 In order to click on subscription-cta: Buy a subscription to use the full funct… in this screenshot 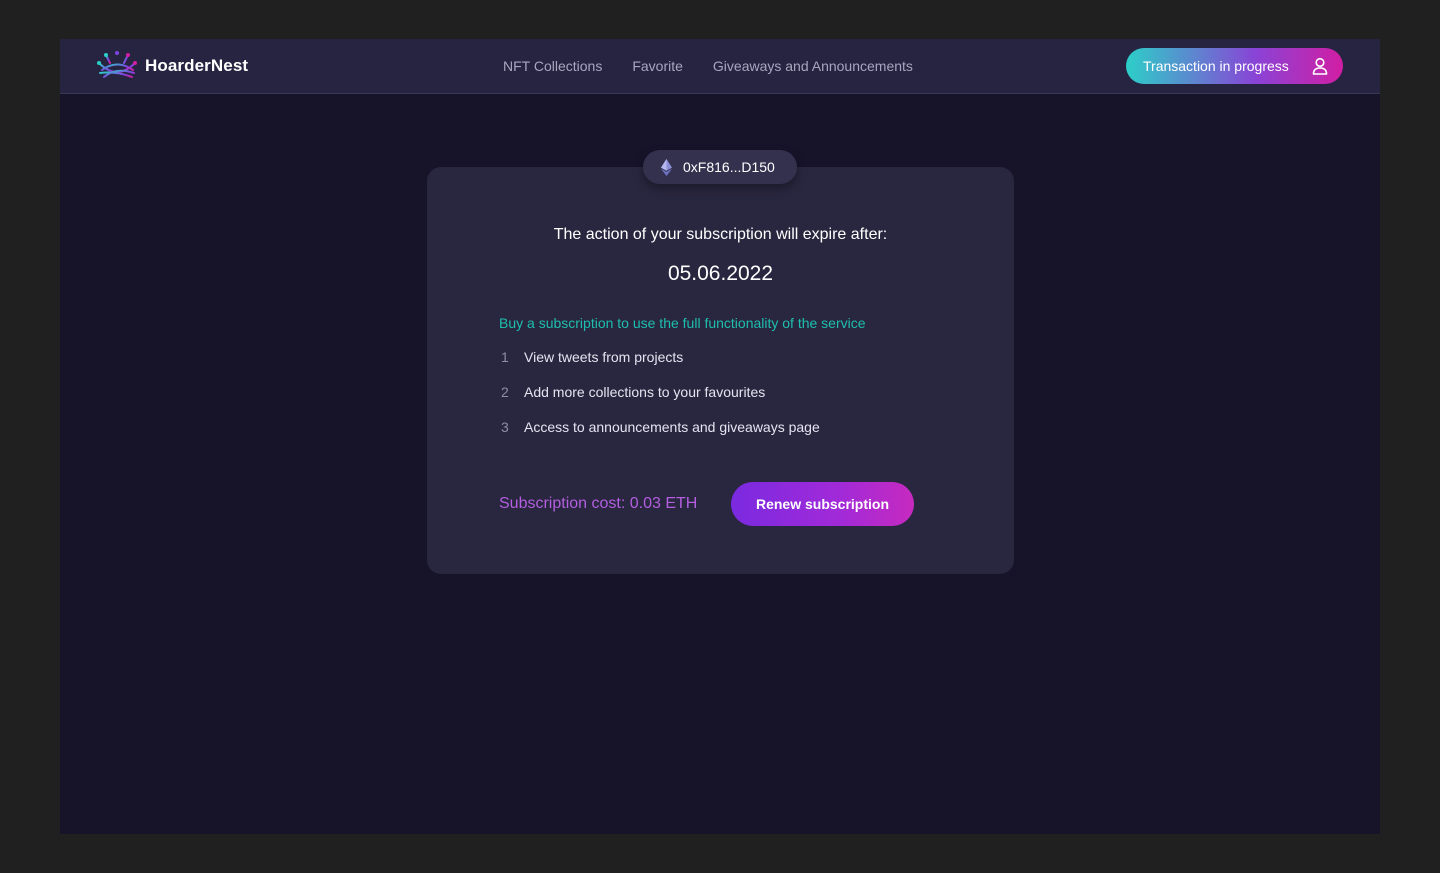, I will do `click(682, 323)`.